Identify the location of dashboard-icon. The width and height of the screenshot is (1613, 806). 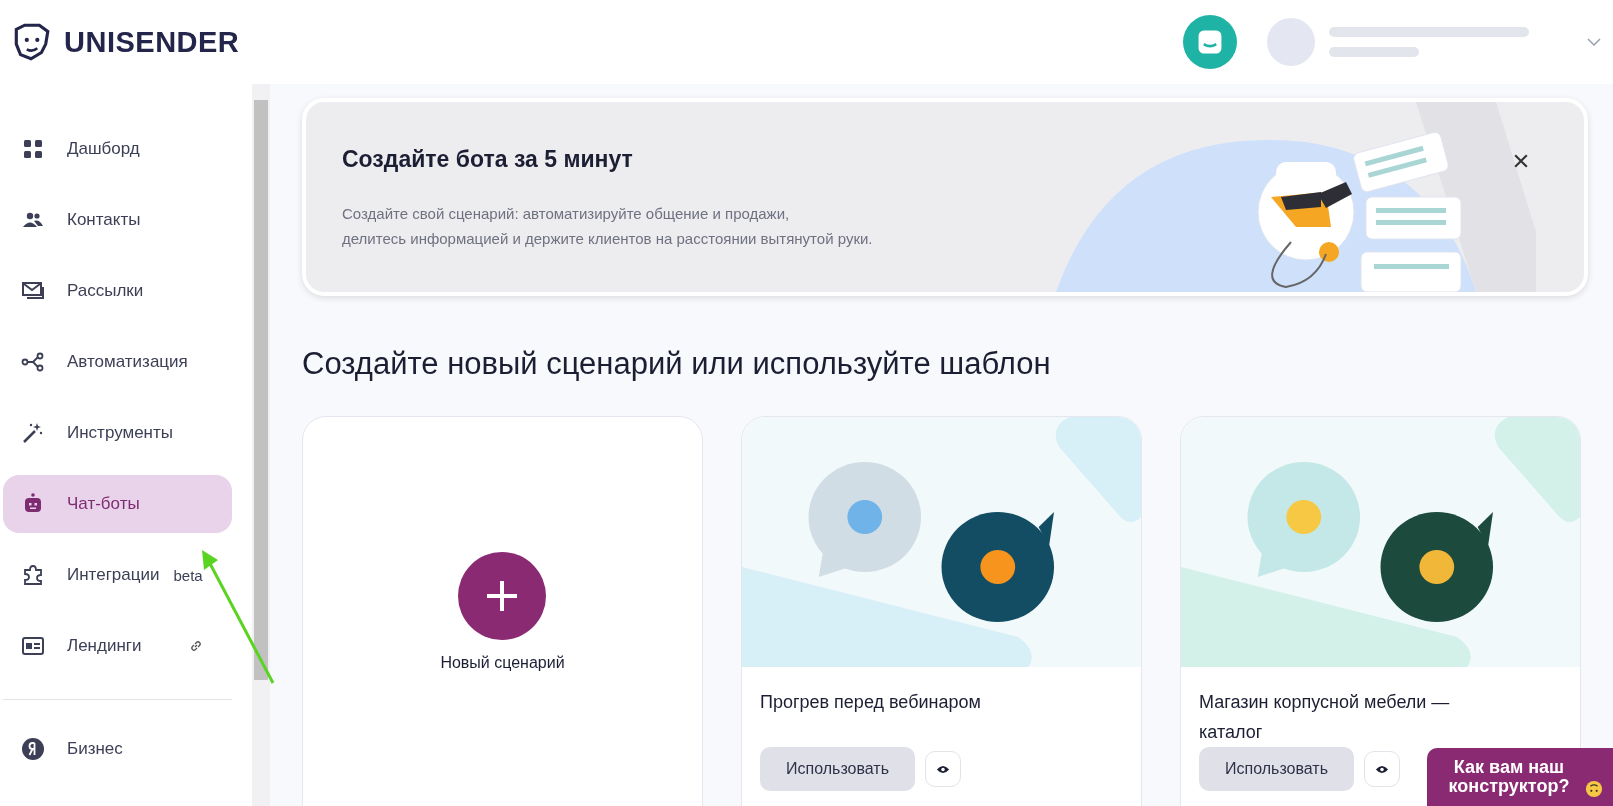
(33, 149).